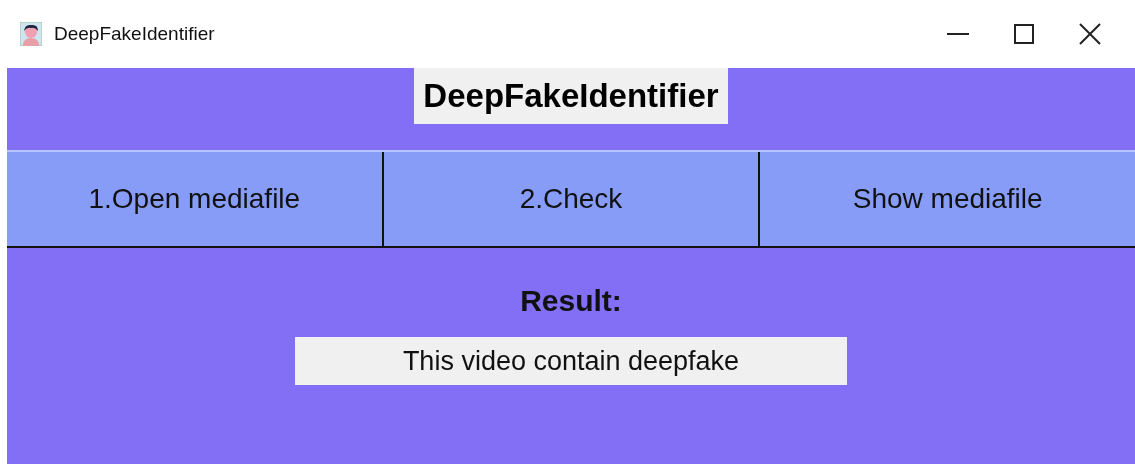  What do you see at coordinates (946, 199) in the screenshot?
I see `action-button: Show mediafile` at bounding box center [946, 199].